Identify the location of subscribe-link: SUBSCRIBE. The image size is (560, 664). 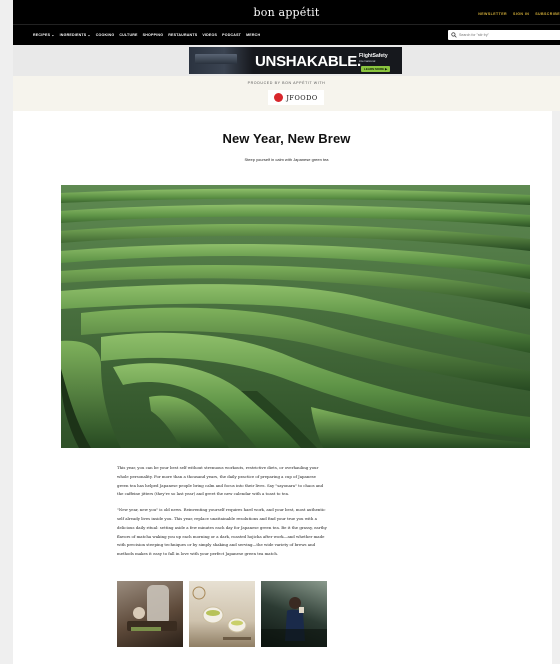
(547, 14).